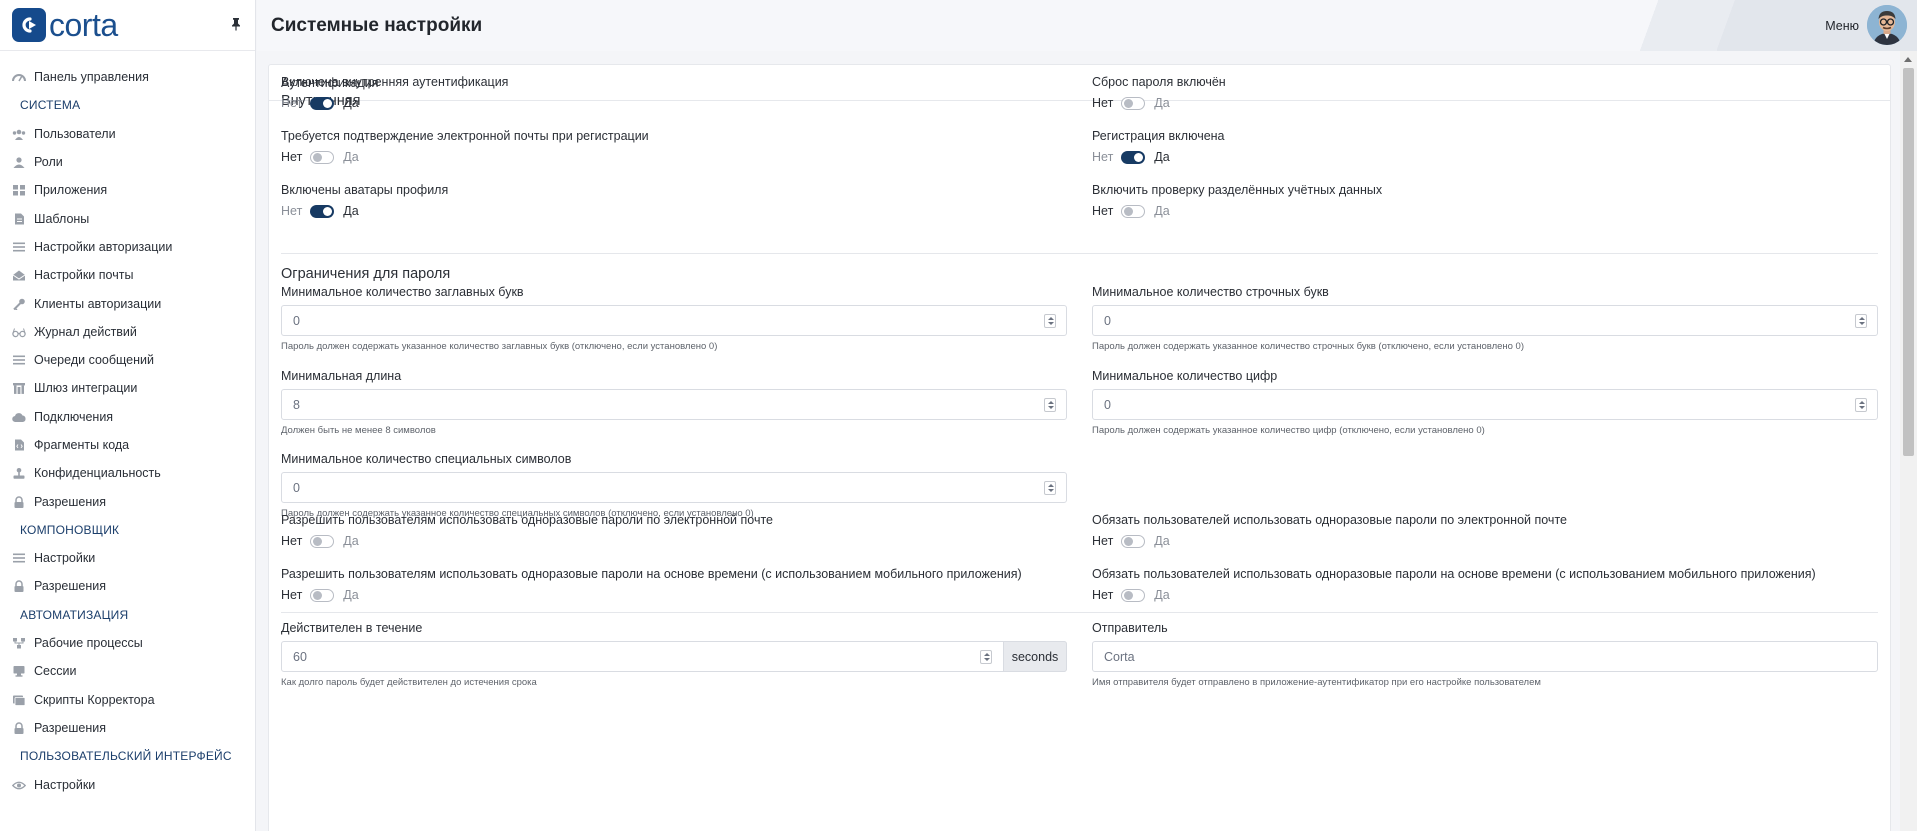  Describe the element at coordinates (292, 103) in the screenshot. I see `toggle-no-label: Нет` at that location.